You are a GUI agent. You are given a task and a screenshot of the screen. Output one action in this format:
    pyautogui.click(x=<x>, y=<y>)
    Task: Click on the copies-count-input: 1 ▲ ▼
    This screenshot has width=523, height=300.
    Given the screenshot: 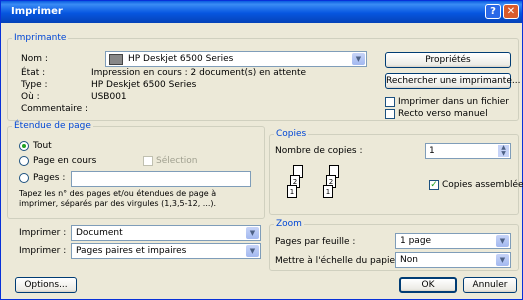 What is the action you would take?
    pyautogui.click(x=468, y=151)
    